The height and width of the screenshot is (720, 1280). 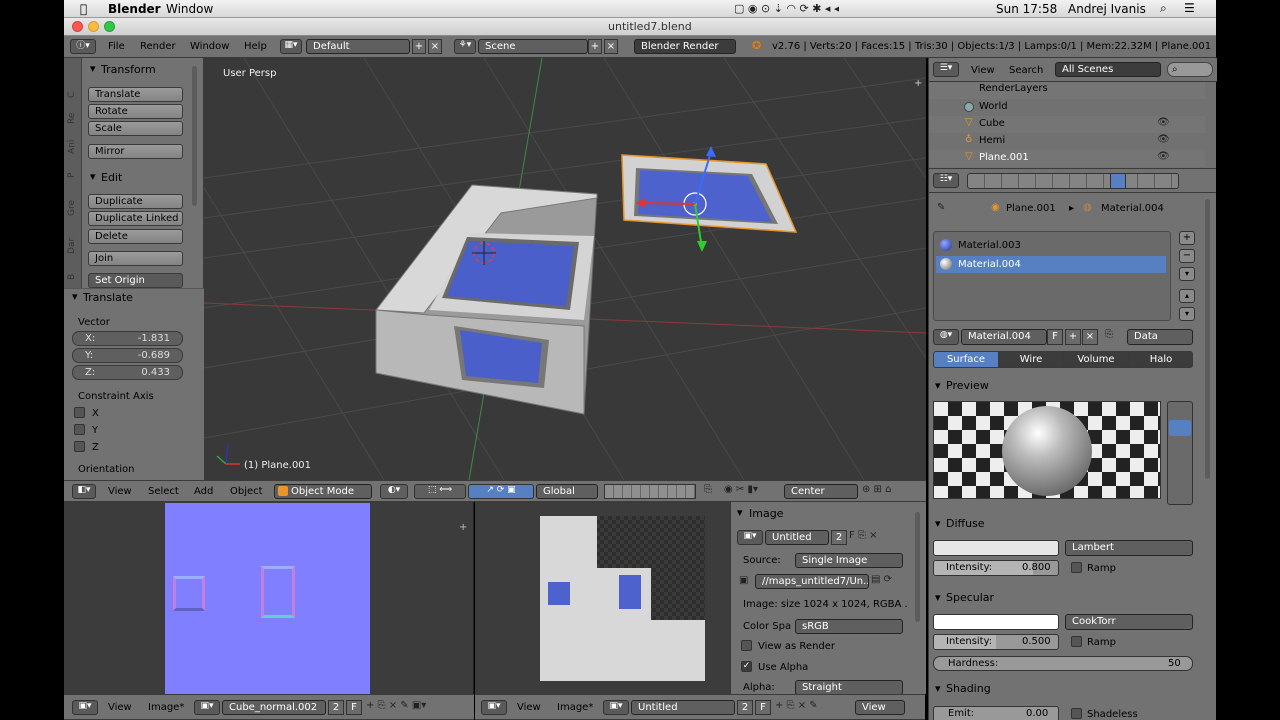 What do you see at coordinates (989, 264) in the screenshot?
I see `slot-item-material-004: Material.004` at bounding box center [989, 264].